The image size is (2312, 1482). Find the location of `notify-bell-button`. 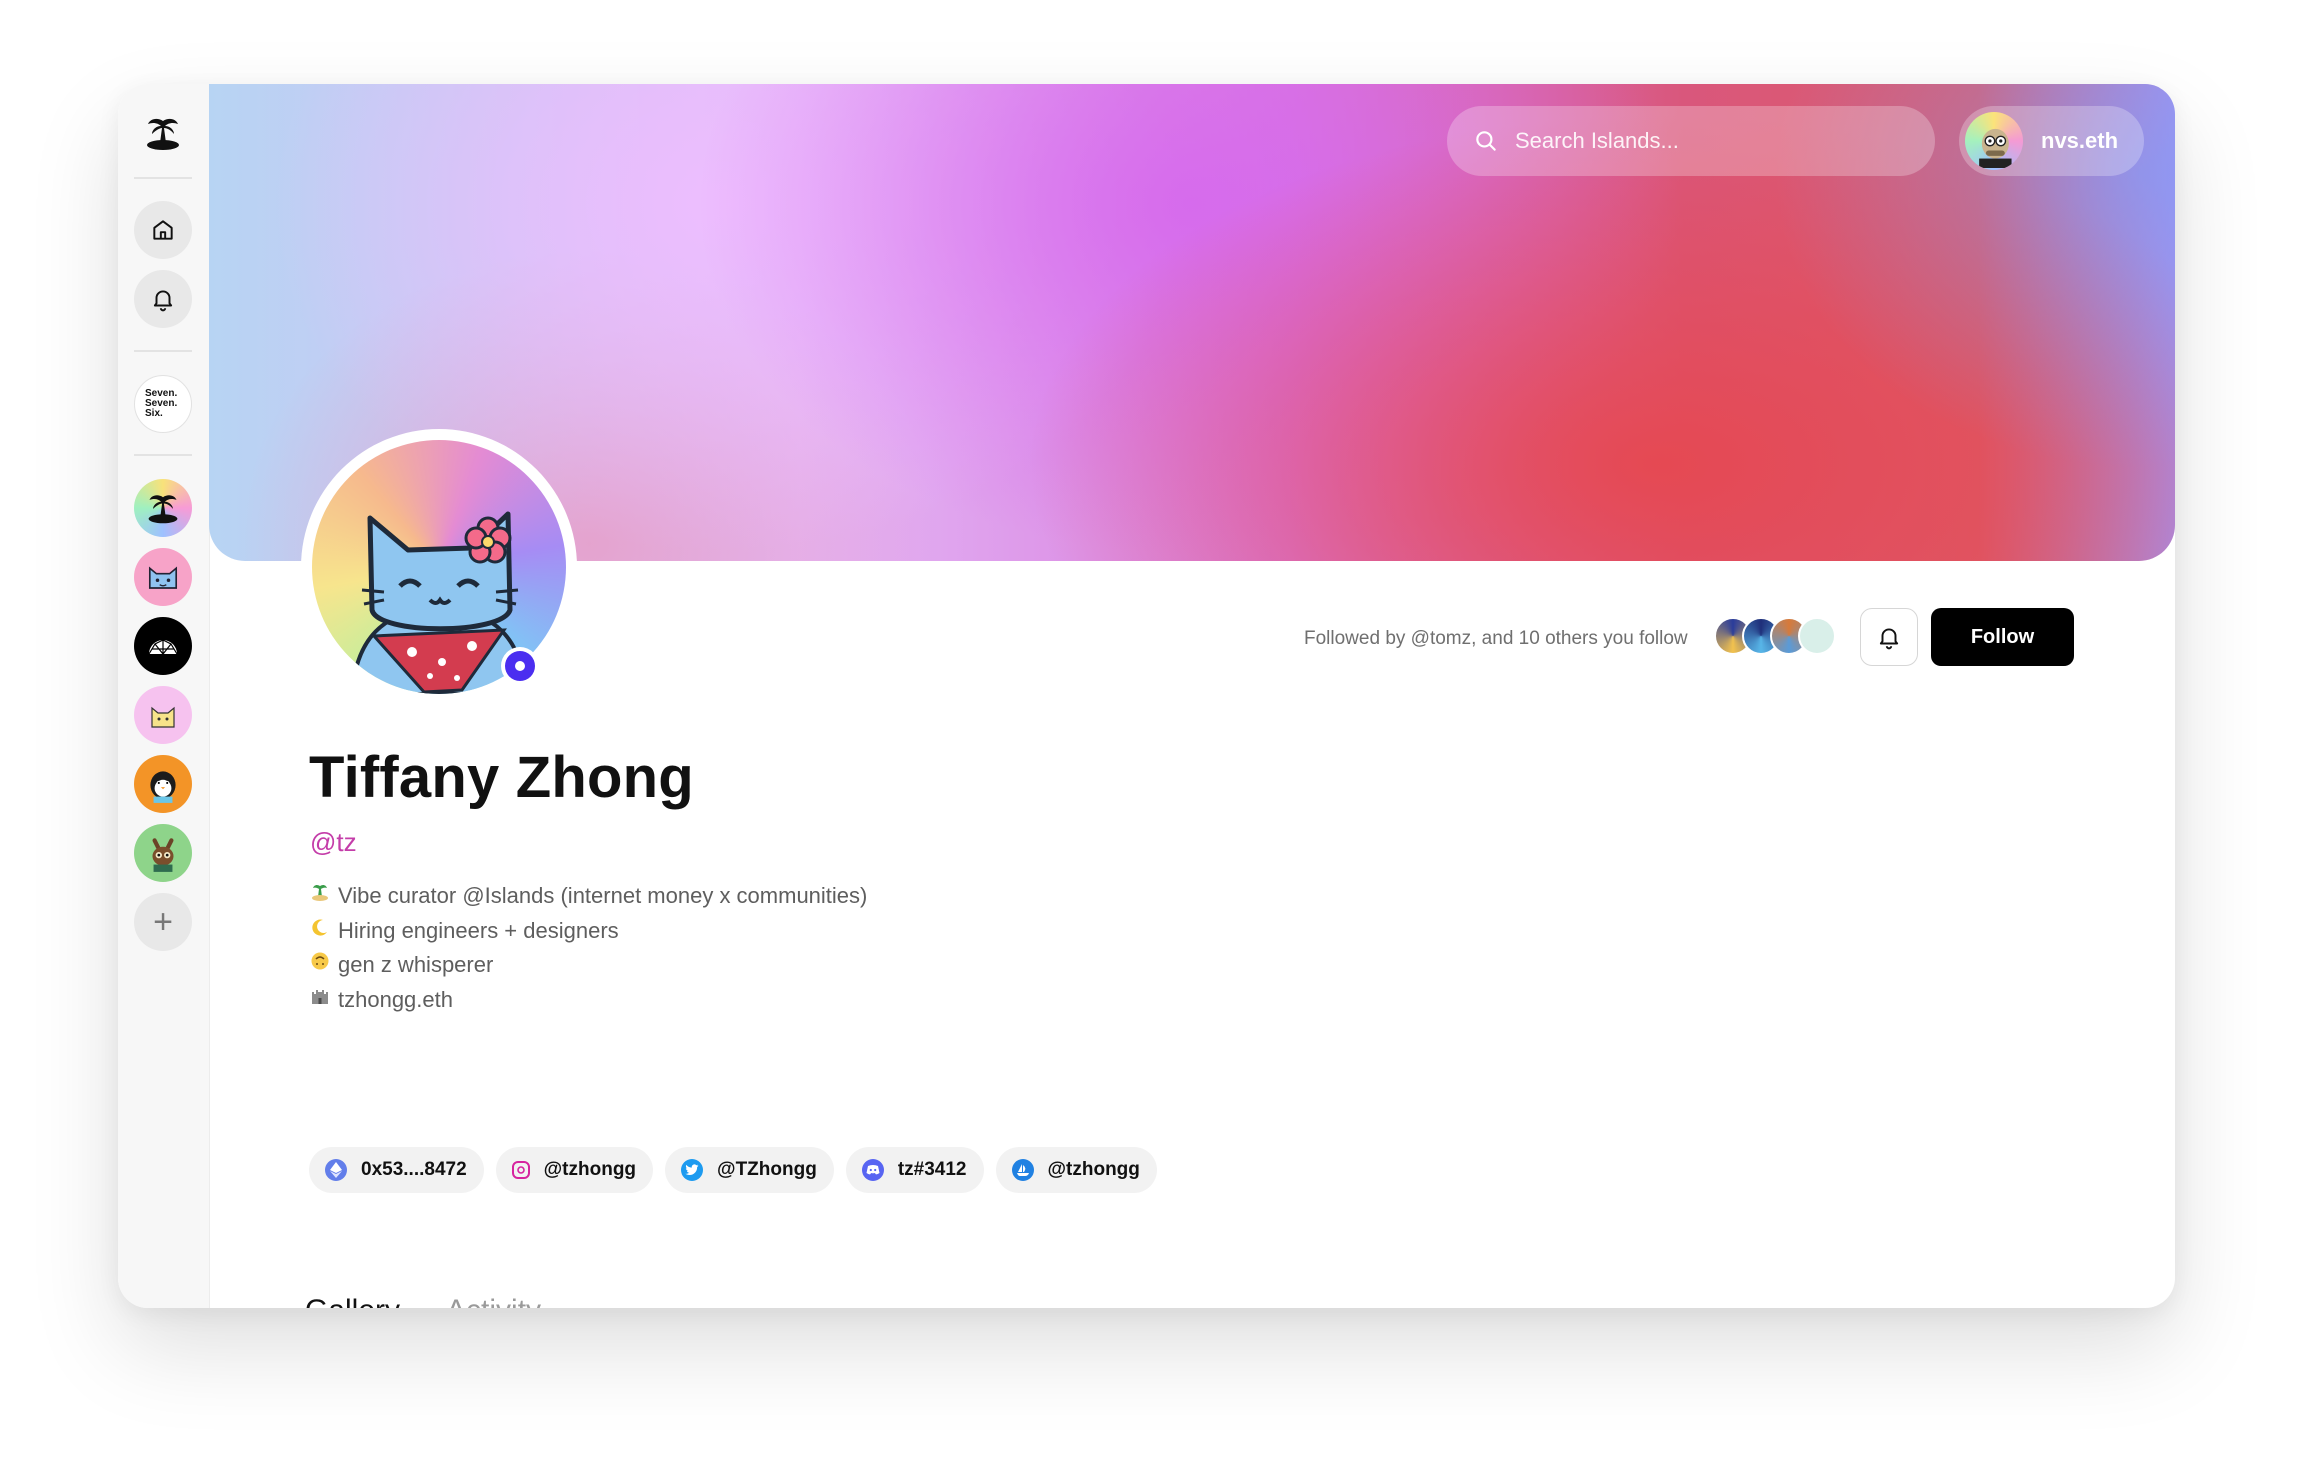

notify-bell-button is located at coordinates (1889, 637).